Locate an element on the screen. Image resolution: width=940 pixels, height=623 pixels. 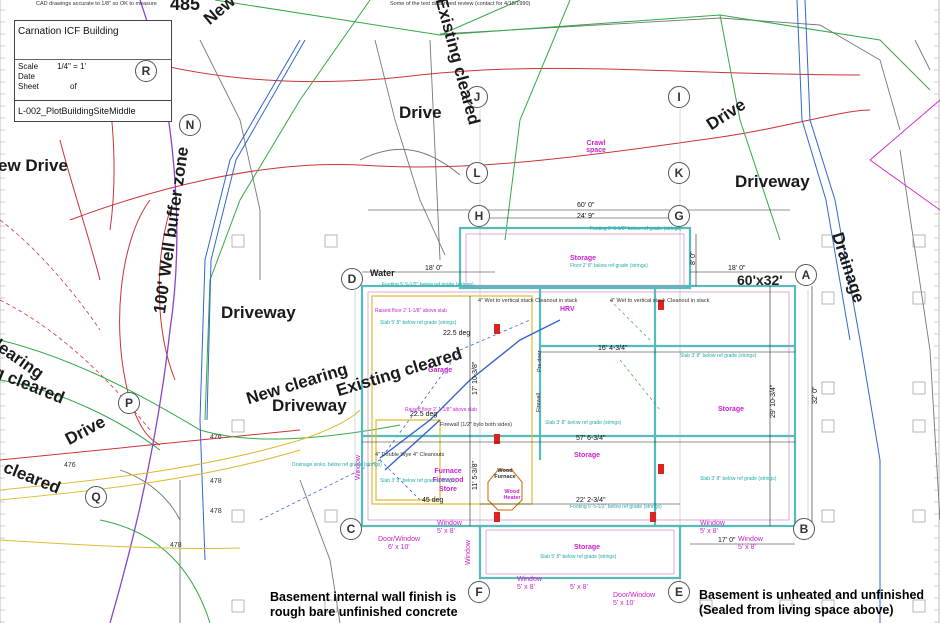
dim-deg-3: 45 deg is located at coordinates (433, 500).